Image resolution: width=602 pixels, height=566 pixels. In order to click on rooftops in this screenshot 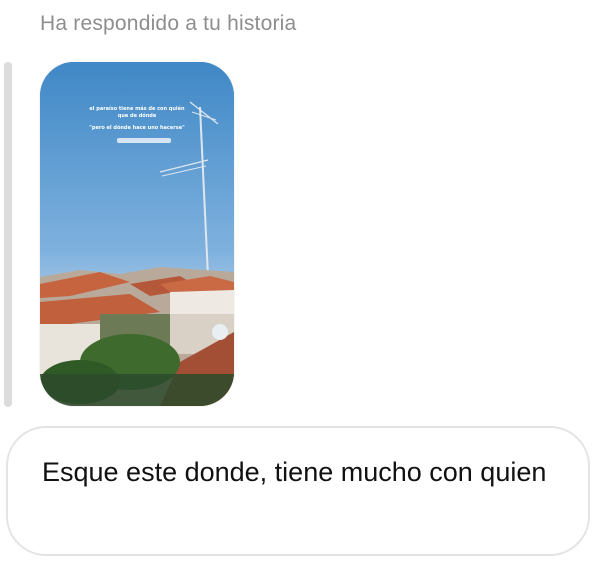, I will do `click(137, 336)`.